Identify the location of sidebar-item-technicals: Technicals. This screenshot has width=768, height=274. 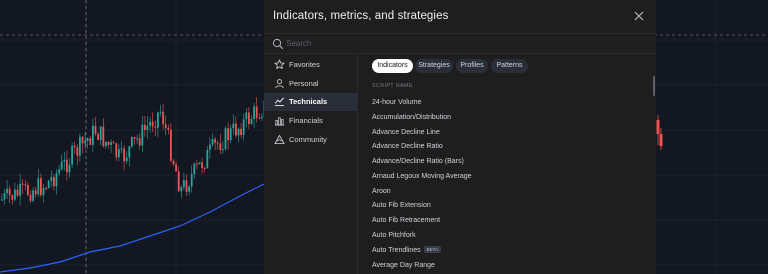
(310, 102).